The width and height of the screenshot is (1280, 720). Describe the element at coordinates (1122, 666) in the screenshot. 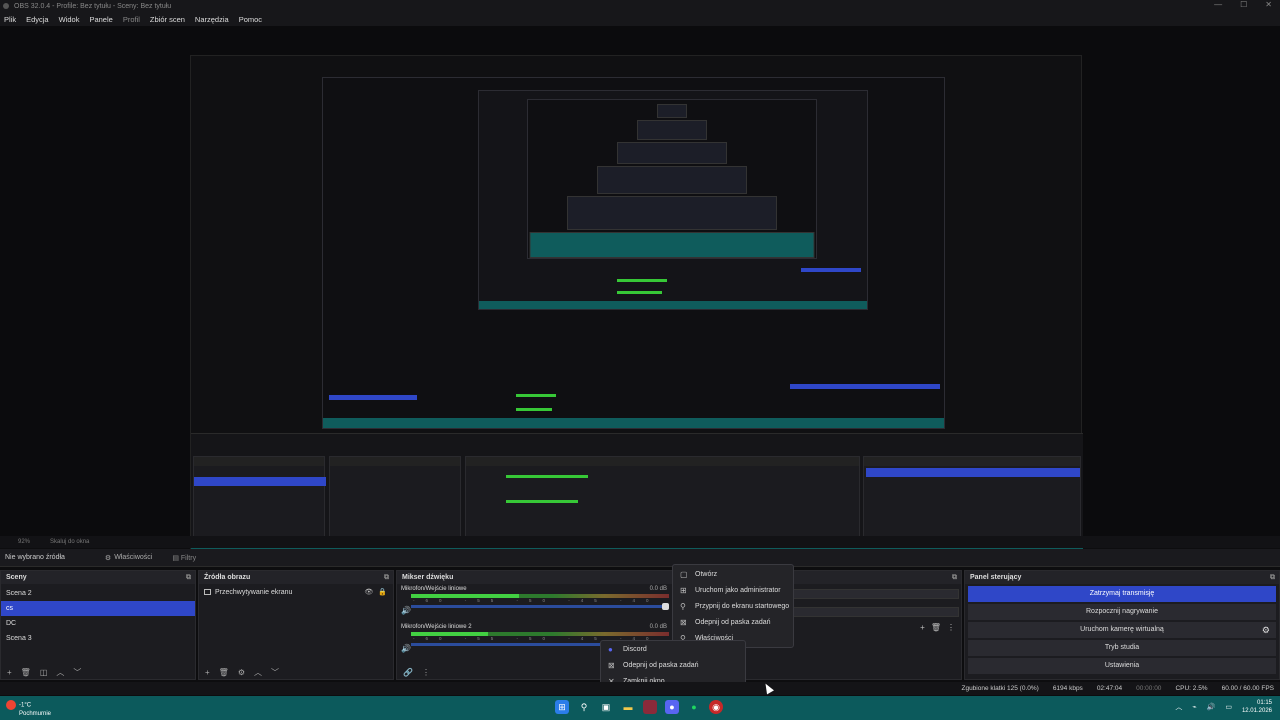

I see `settings-button: Ustawienia` at that location.